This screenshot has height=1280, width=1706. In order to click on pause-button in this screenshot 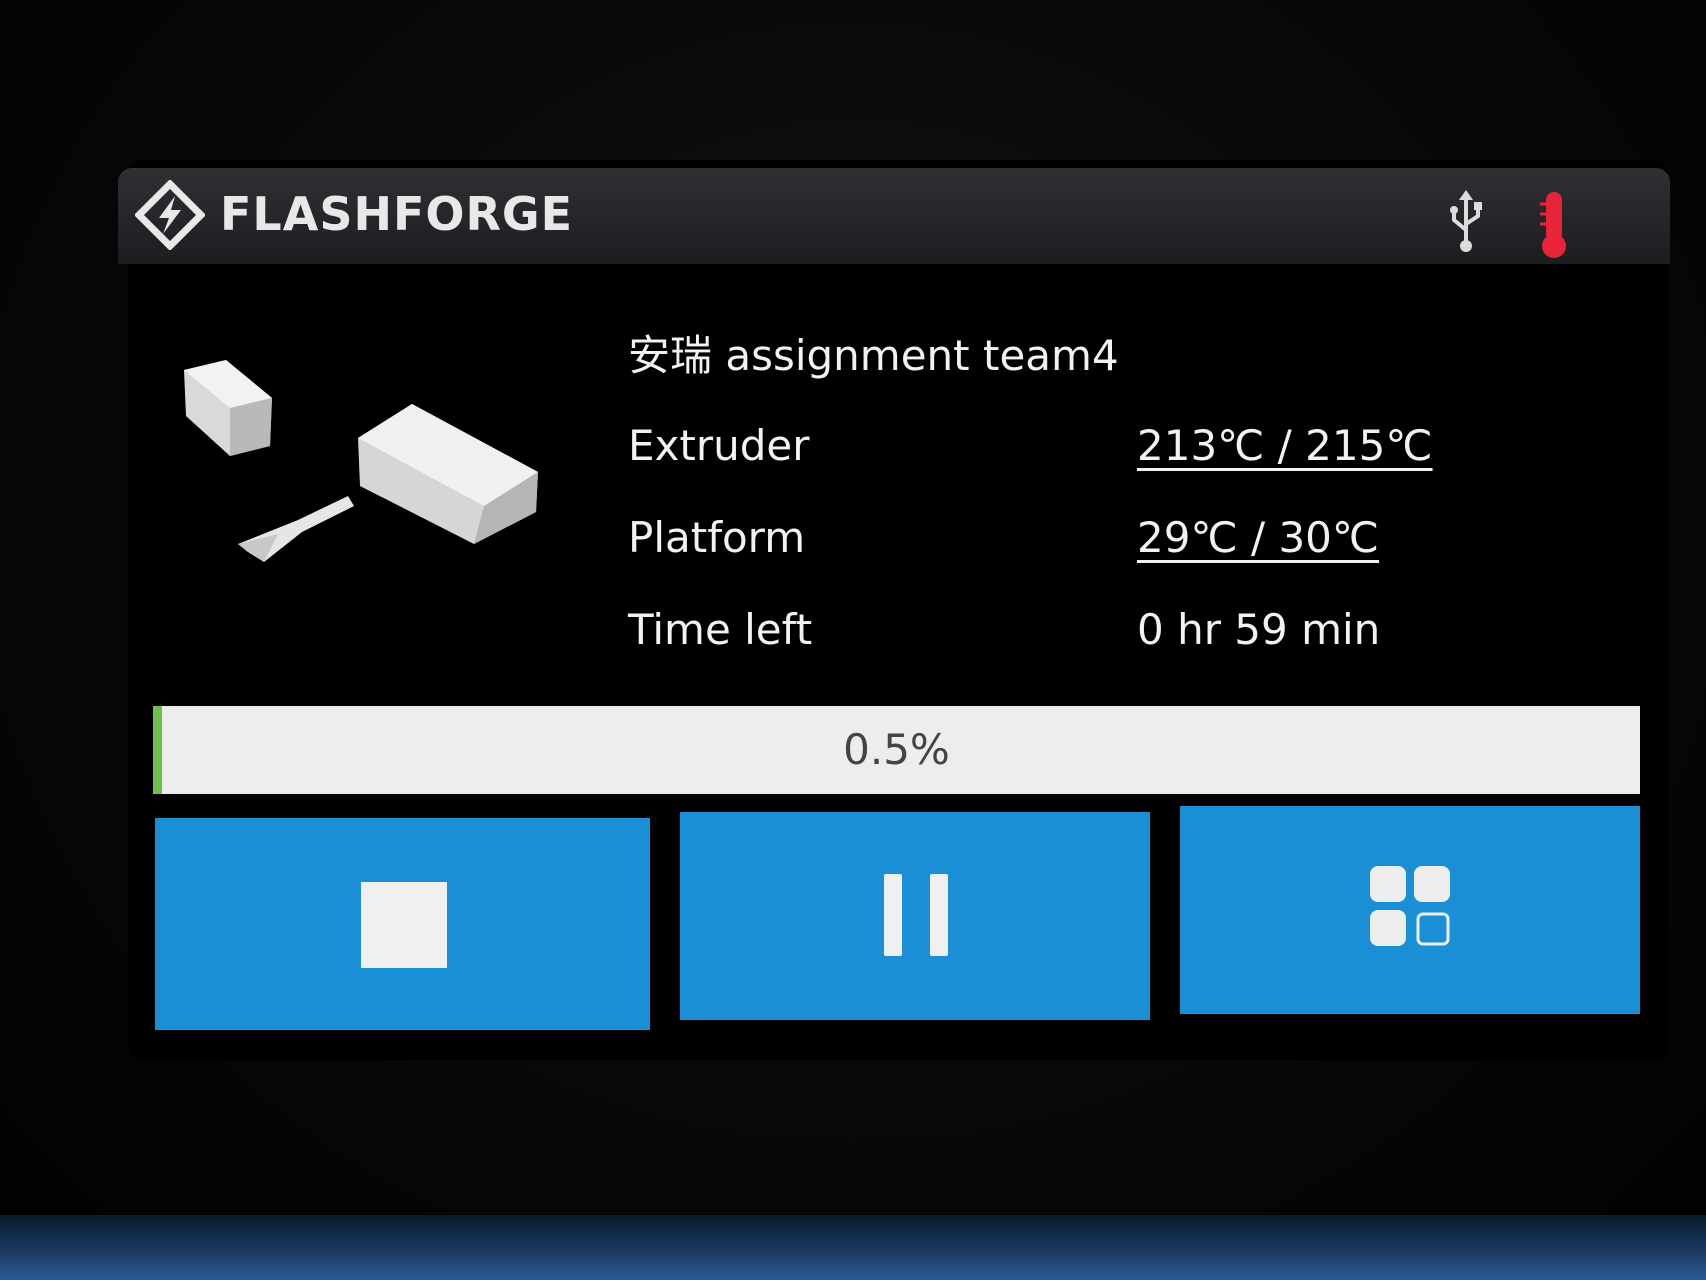, I will do `click(915, 916)`.